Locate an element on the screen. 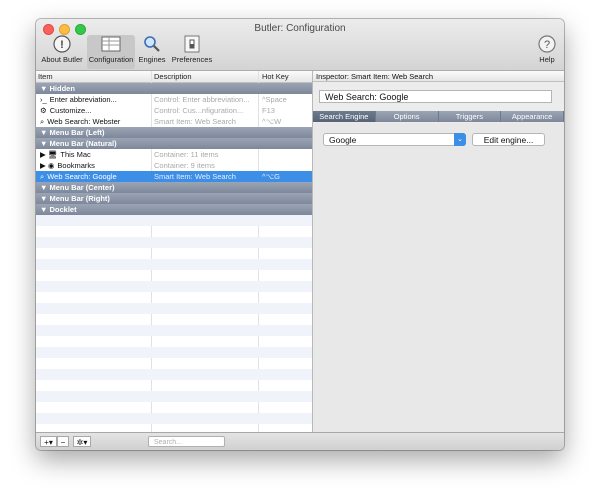  outline-section-row: ▼ Menu Bar (Natural) is located at coordinates (174, 143).